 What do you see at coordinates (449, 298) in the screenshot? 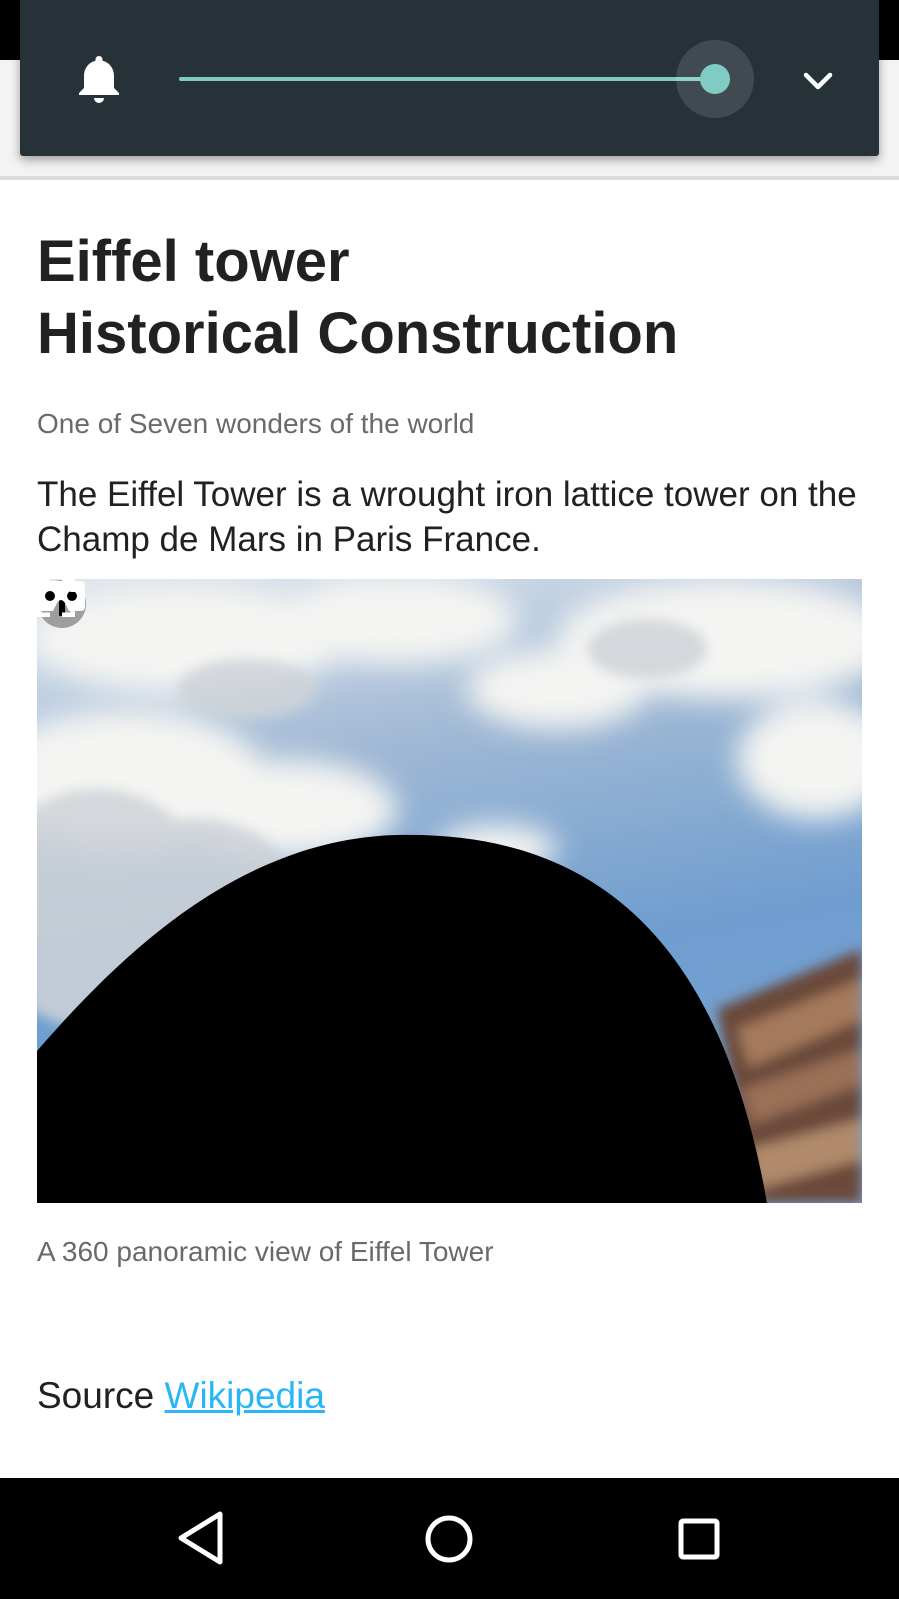
I see `page-title: Eiffel tower Historical Construction` at bounding box center [449, 298].